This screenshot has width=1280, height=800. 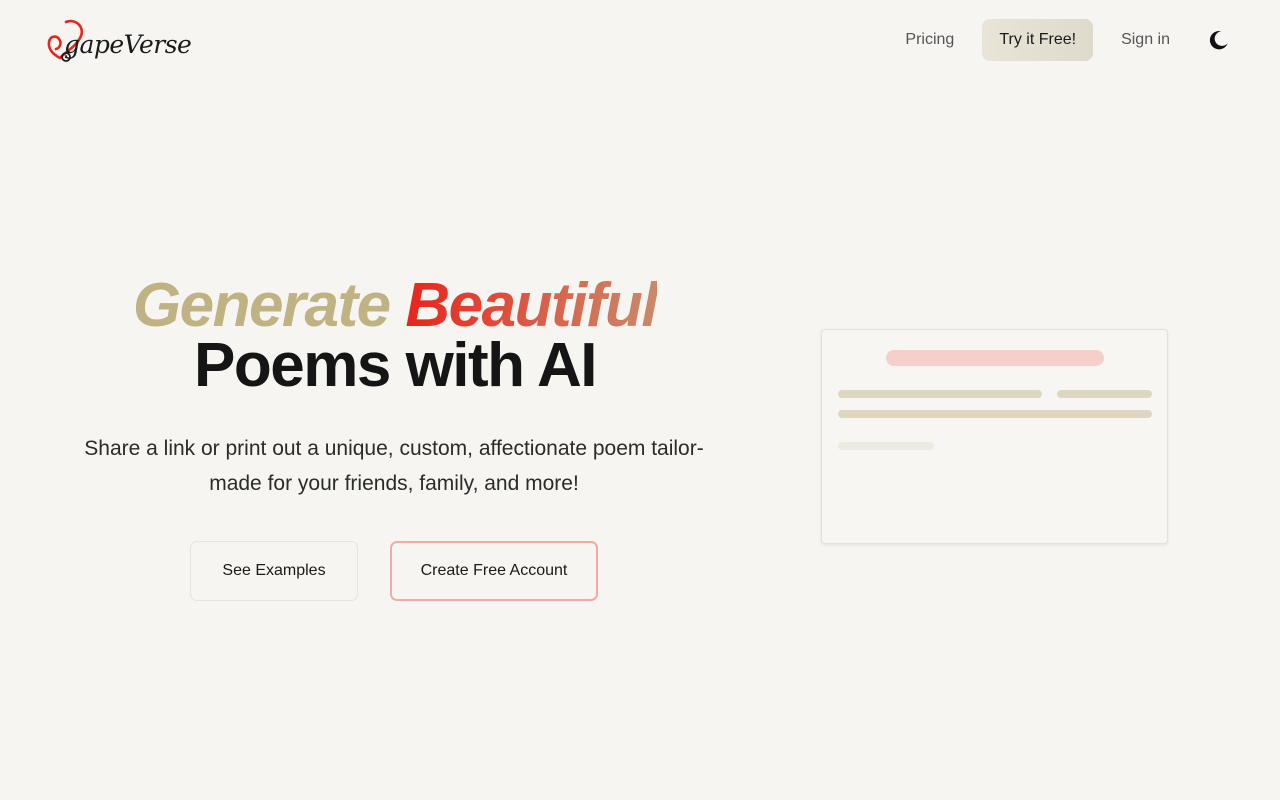 I want to click on sign-in-link: Sign in, so click(x=1145, y=40).